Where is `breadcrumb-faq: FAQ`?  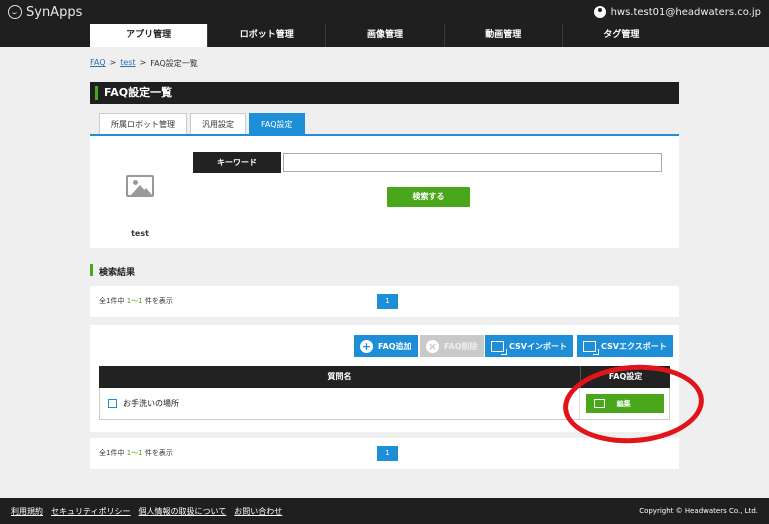 breadcrumb-faq: FAQ is located at coordinates (98, 63).